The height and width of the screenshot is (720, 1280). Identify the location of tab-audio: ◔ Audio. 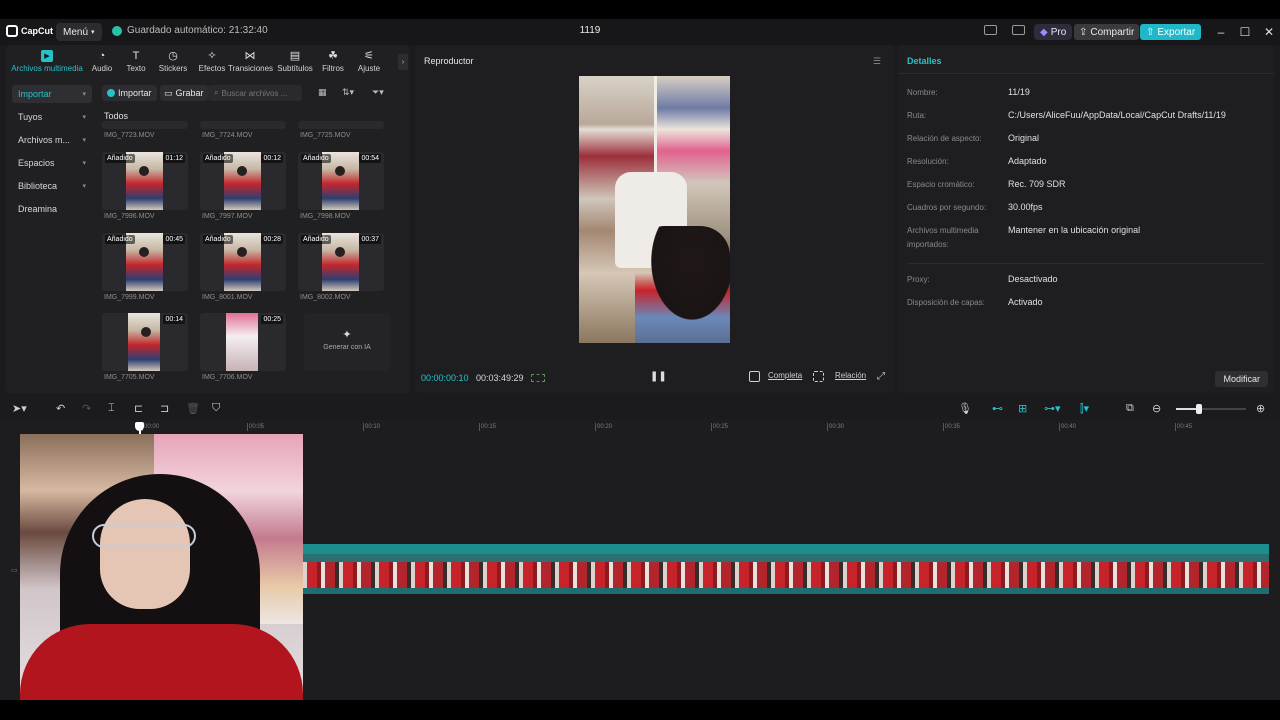
(102, 61).